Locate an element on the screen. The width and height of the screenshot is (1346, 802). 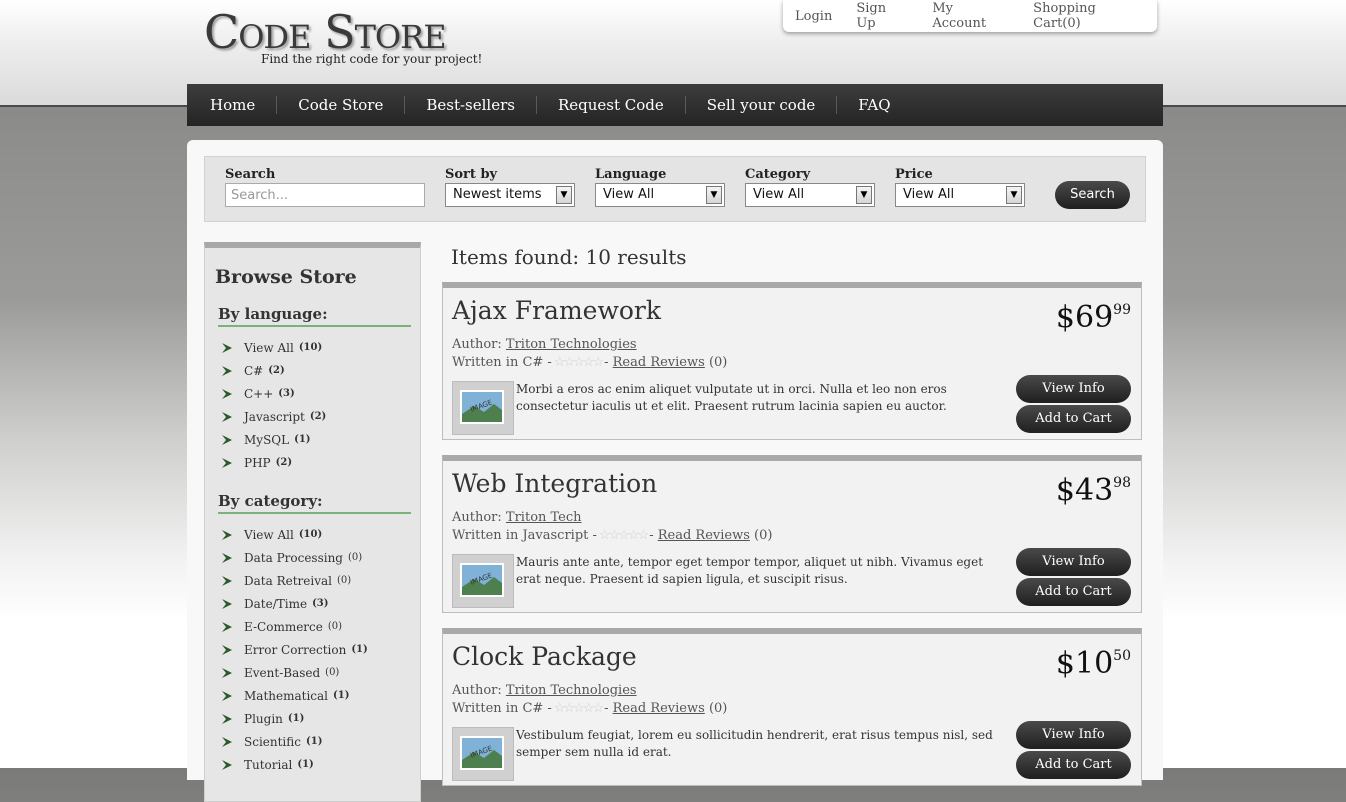
price-select: View All ▼ is located at coordinates (960, 195).